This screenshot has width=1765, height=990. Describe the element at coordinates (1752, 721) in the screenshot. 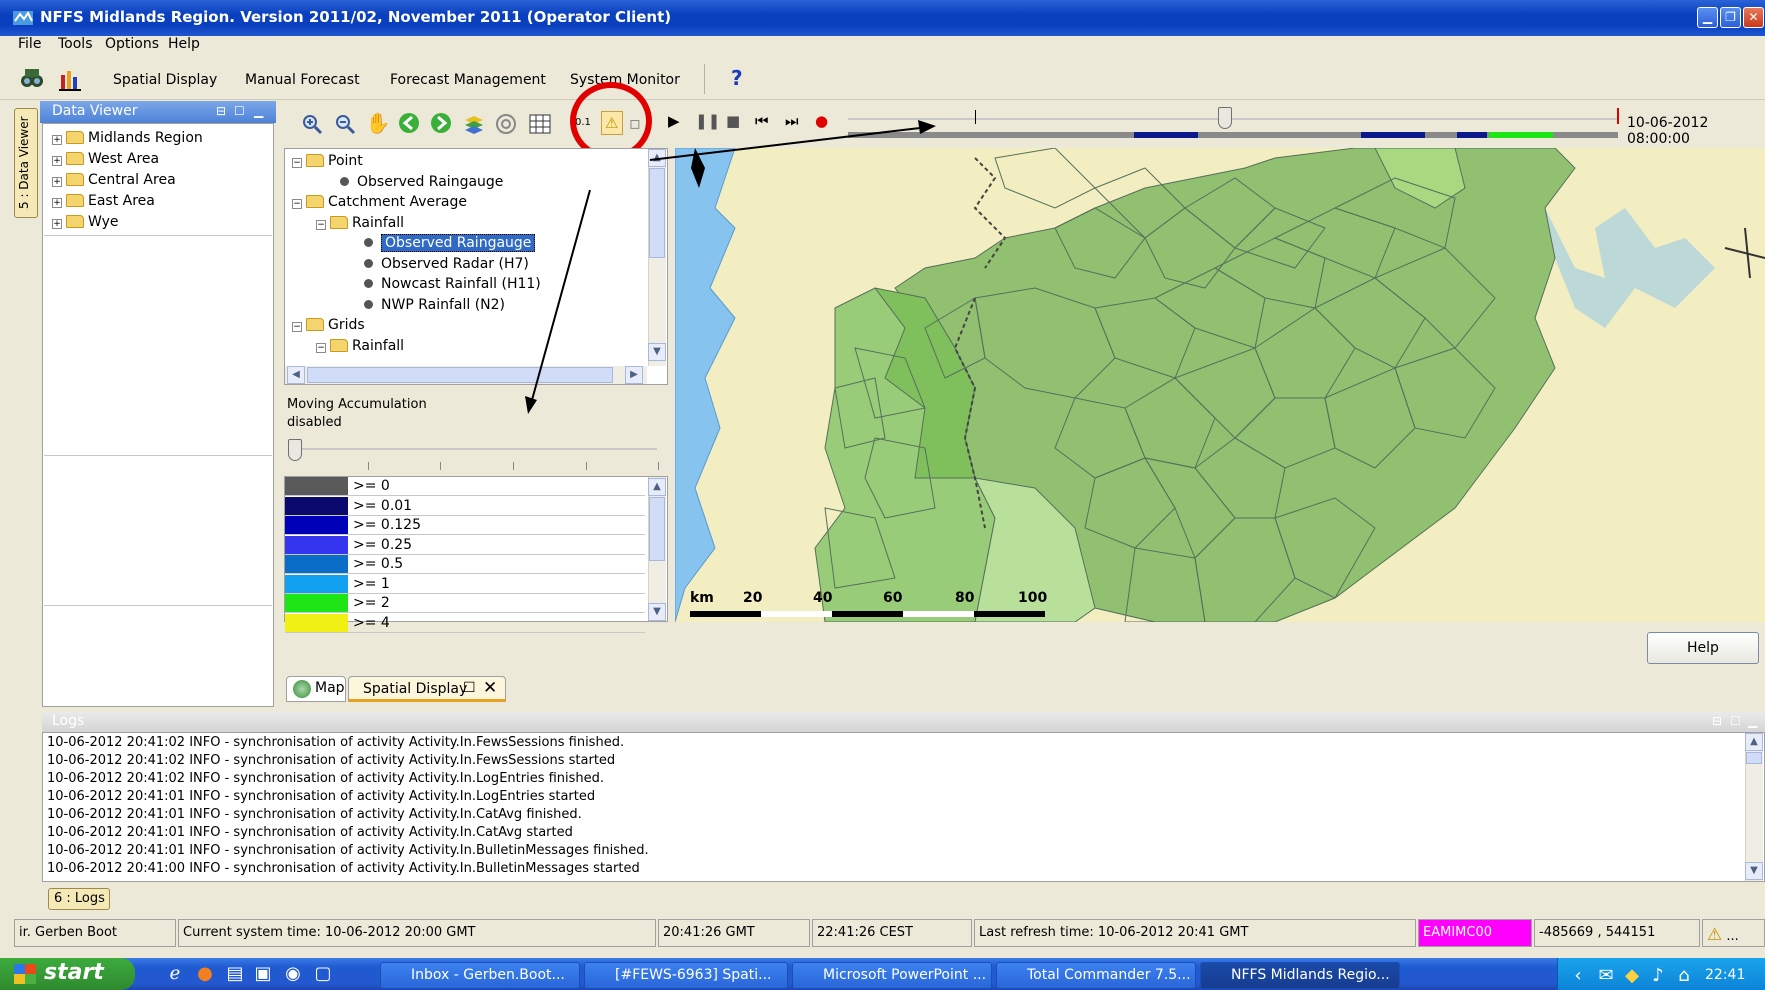

I see `logs-minimize-icon: ▁` at that location.